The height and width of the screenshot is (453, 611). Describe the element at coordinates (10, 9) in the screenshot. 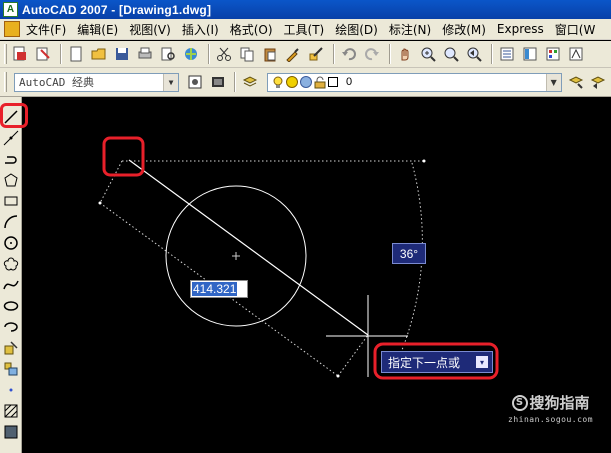

I see `autocad-app-icon: A` at that location.